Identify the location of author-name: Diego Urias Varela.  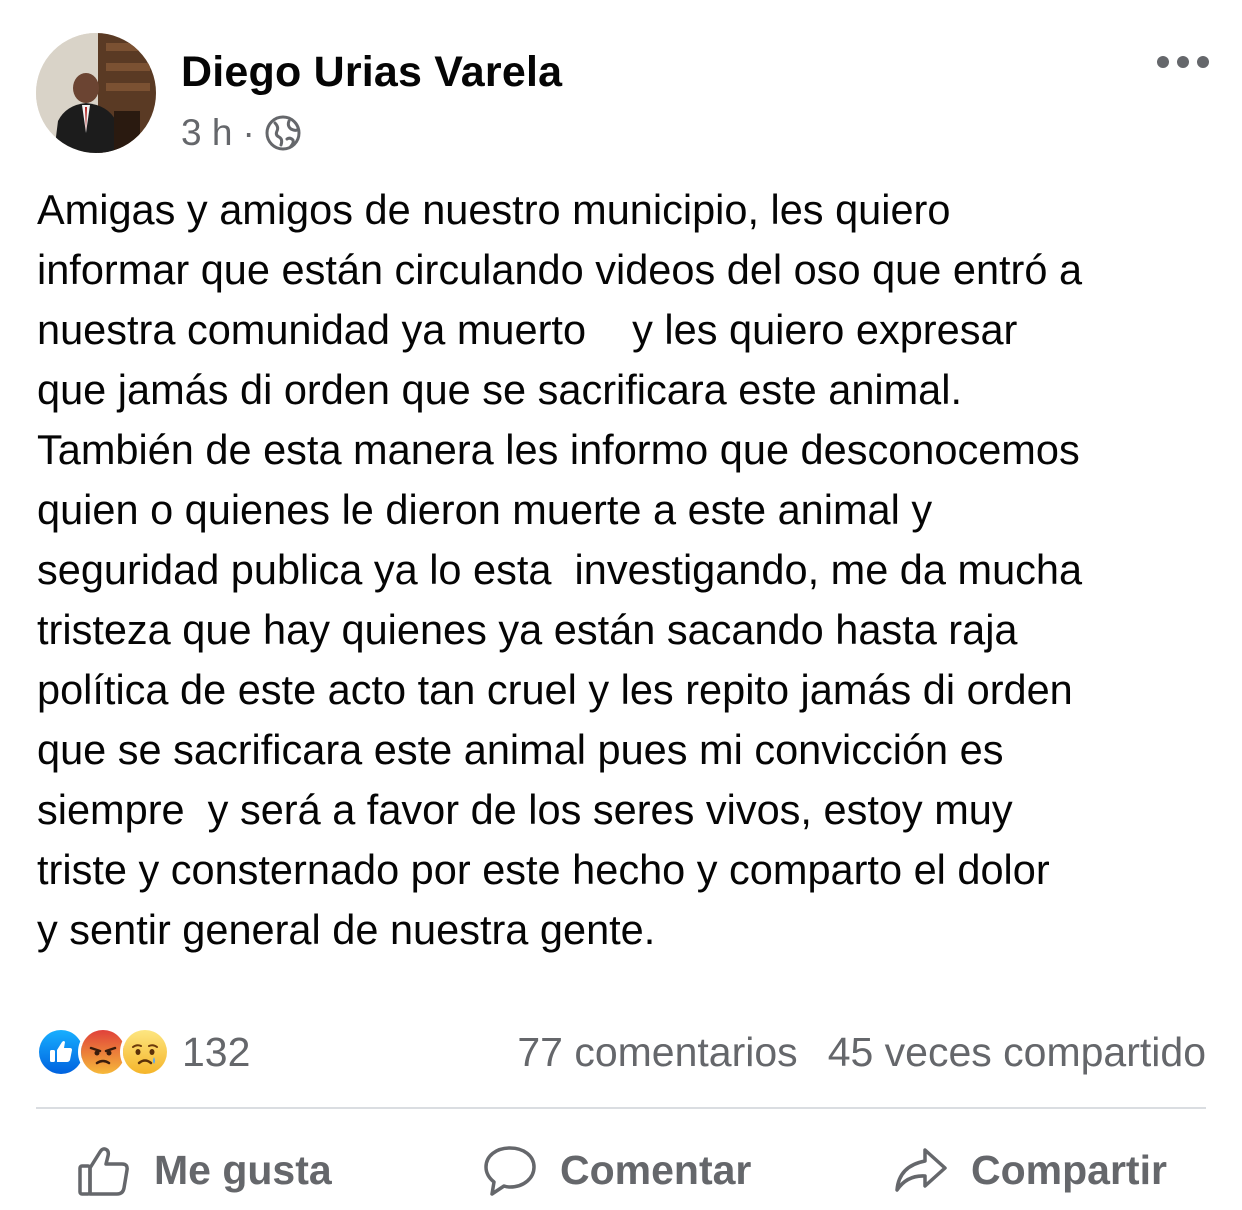
(371, 72).